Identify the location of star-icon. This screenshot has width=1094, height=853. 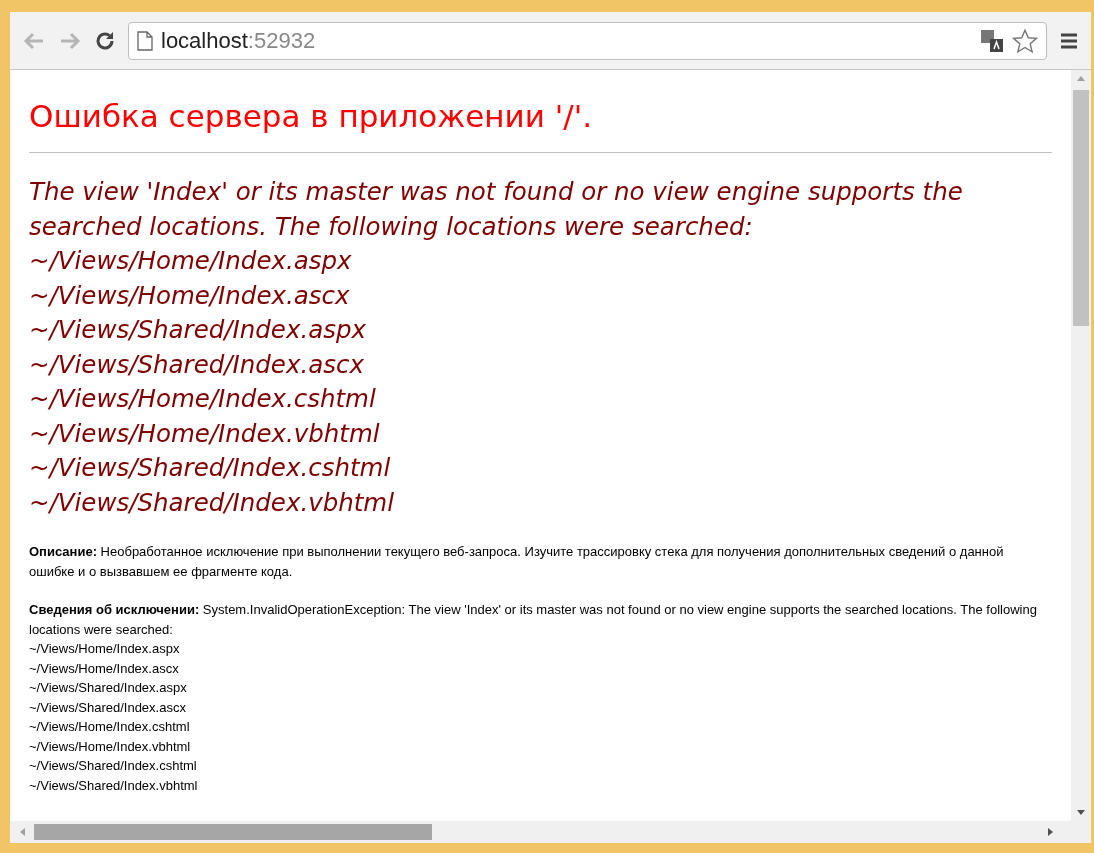
(1025, 40).